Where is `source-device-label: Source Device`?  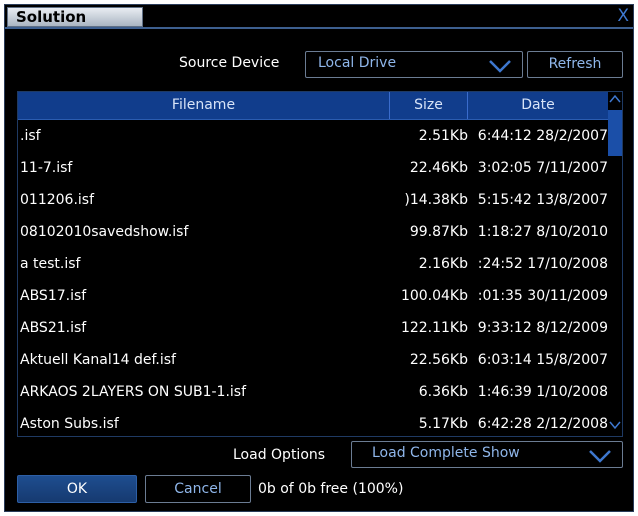 source-device-label: Source Device is located at coordinates (229, 63).